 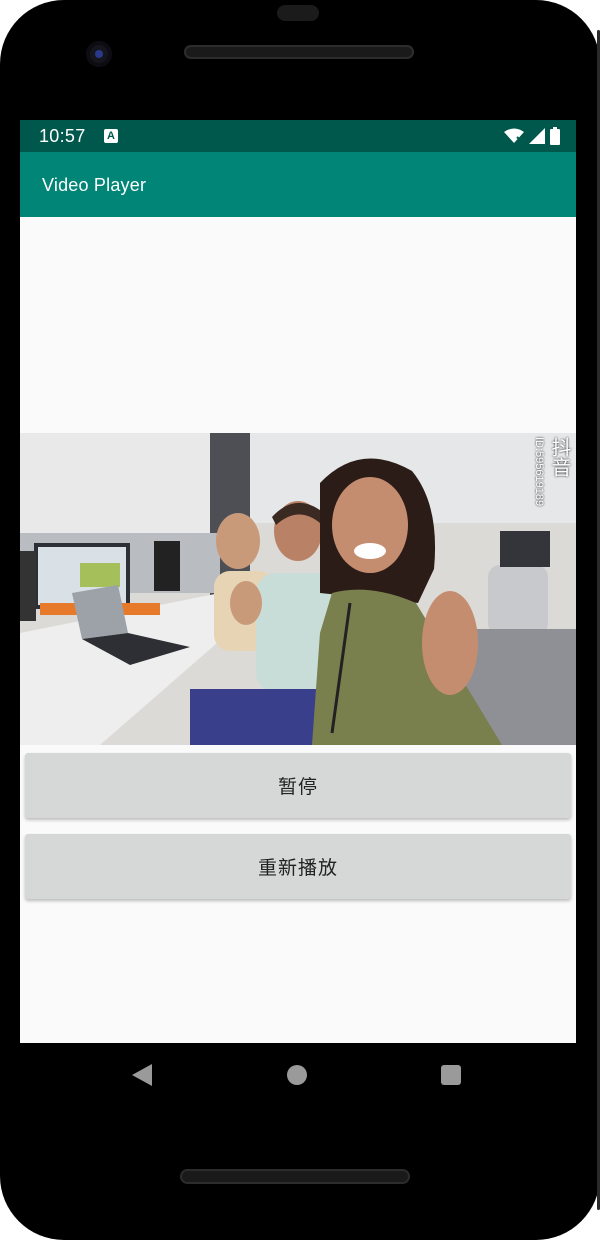 What do you see at coordinates (142, 1075) in the screenshot?
I see `back-icon` at bounding box center [142, 1075].